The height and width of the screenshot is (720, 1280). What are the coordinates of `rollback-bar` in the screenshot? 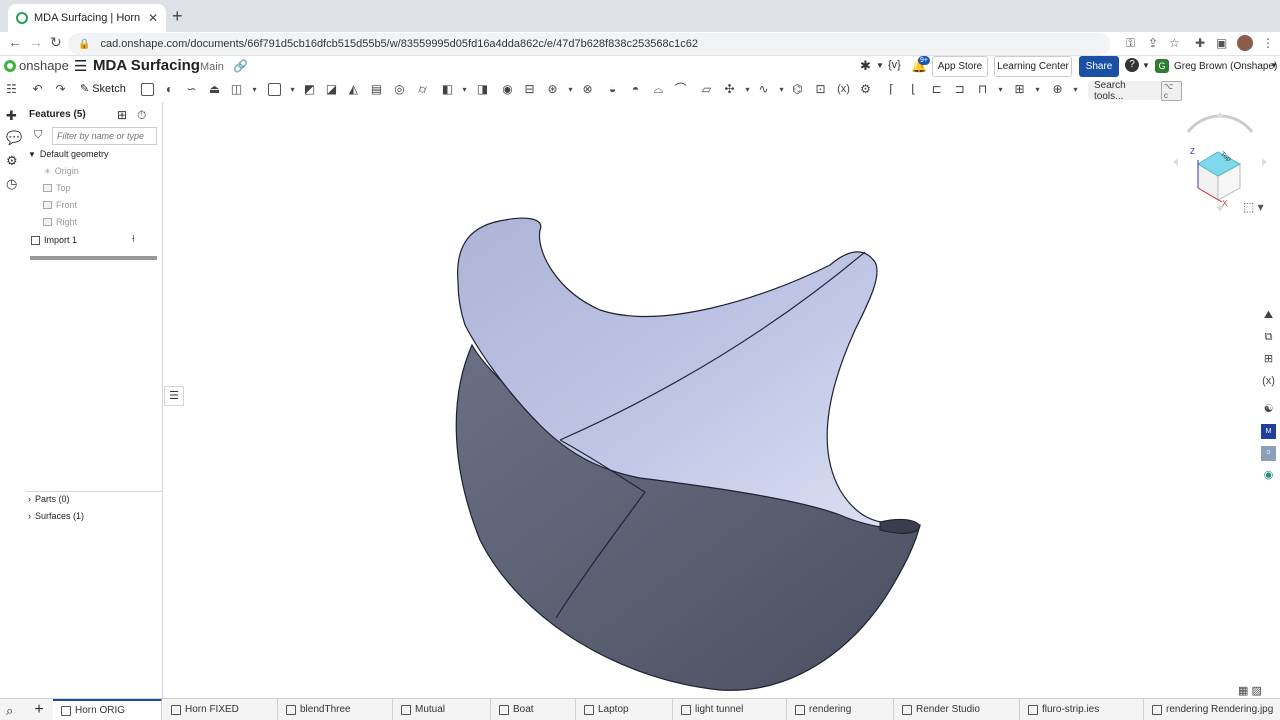 It's located at (93, 258).